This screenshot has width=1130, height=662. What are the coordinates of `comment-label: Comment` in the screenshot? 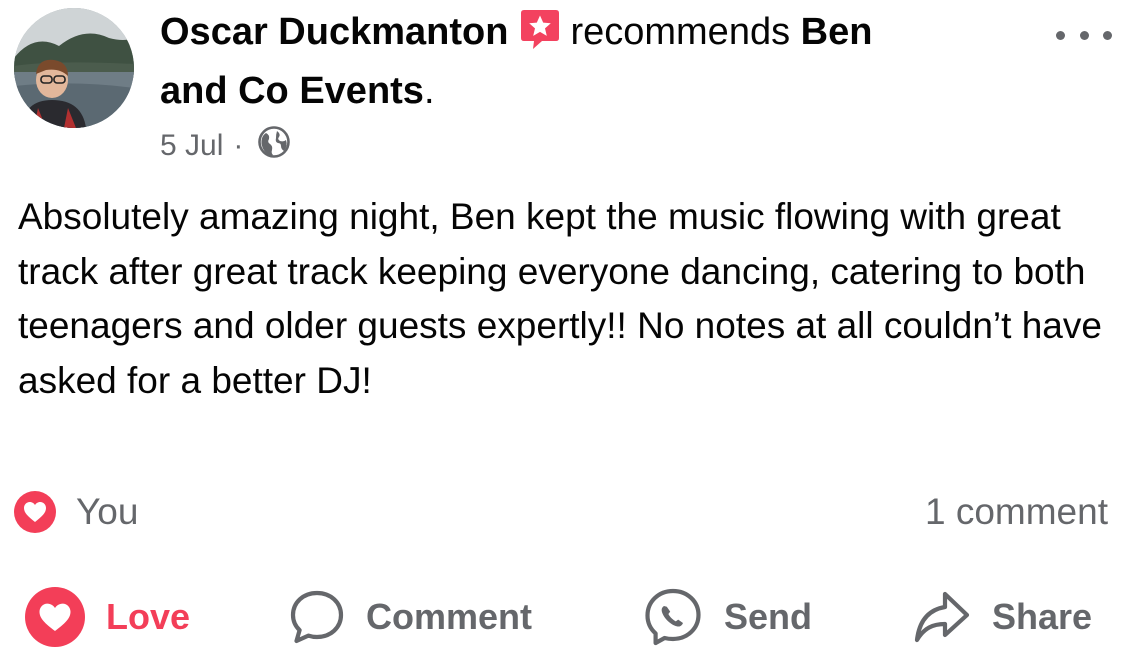 It's located at (449, 616).